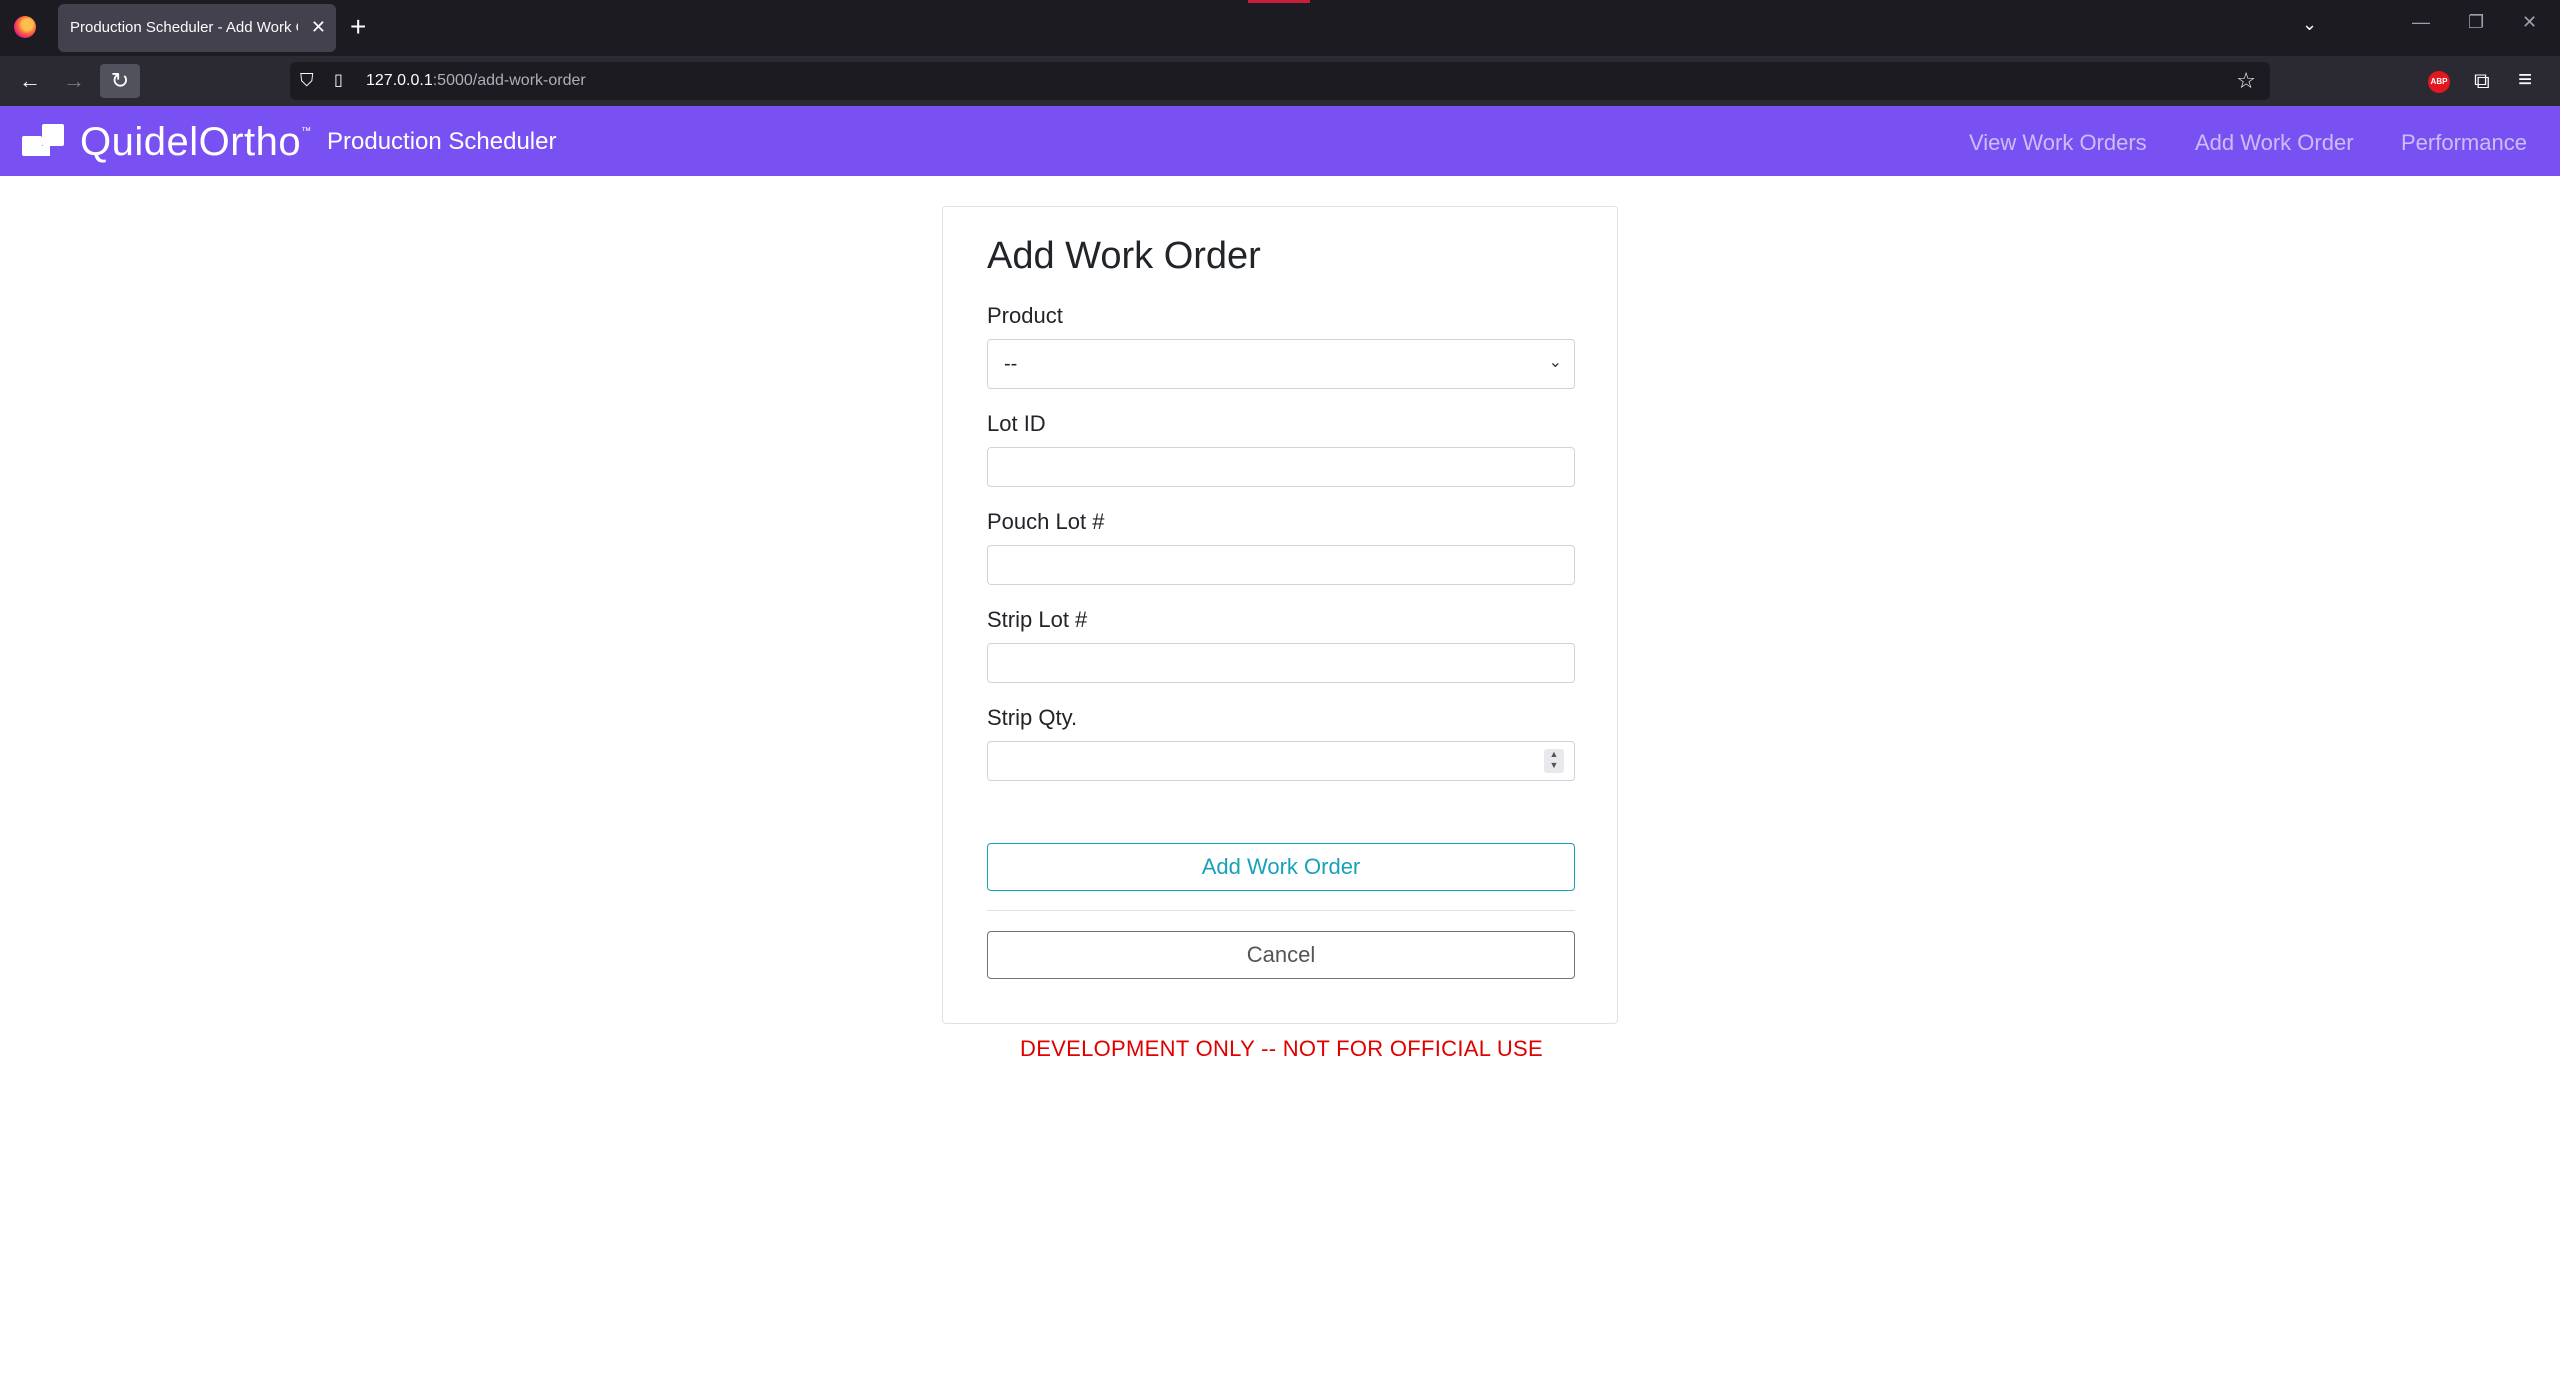  What do you see at coordinates (184, 27) in the screenshot?
I see `tab-title: Production Scheduler - Add Work Order` at bounding box center [184, 27].